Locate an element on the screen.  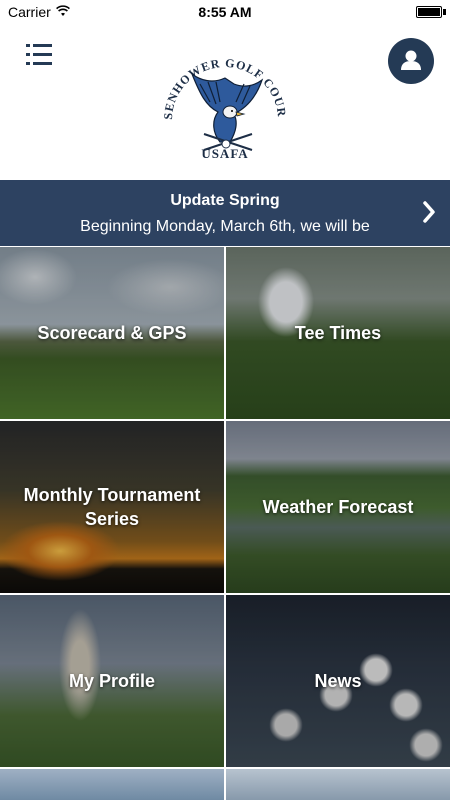
tile-label: News is located at coordinates (338, 681).